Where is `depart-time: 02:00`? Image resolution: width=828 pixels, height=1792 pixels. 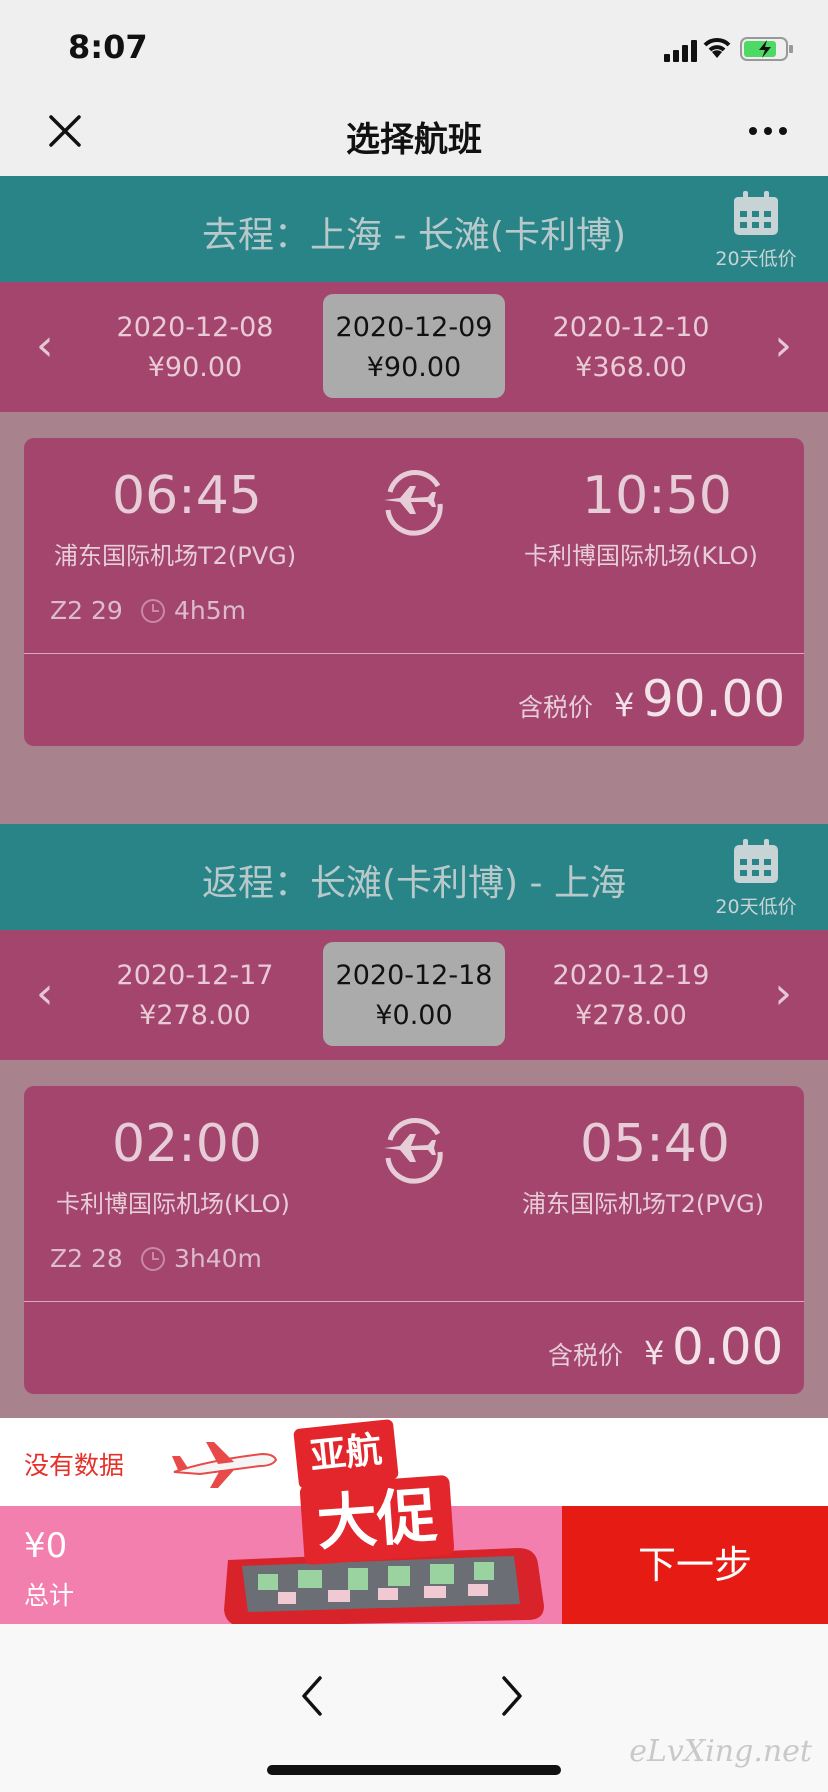
depart-time: 02:00 is located at coordinates (187, 1144).